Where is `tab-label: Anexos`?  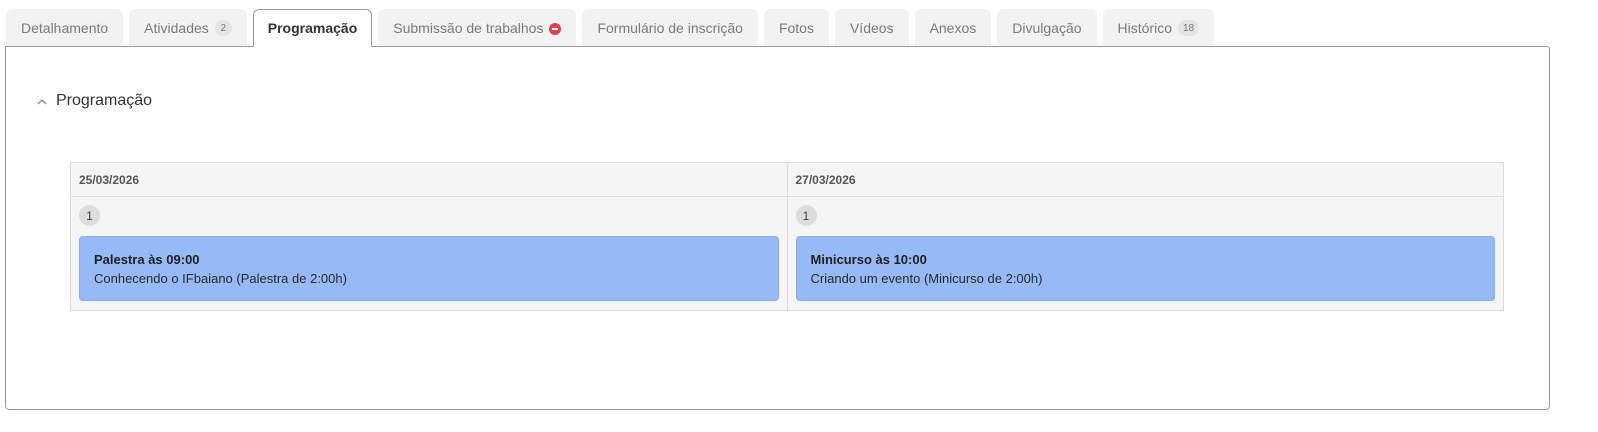 tab-label: Anexos is located at coordinates (953, 28).